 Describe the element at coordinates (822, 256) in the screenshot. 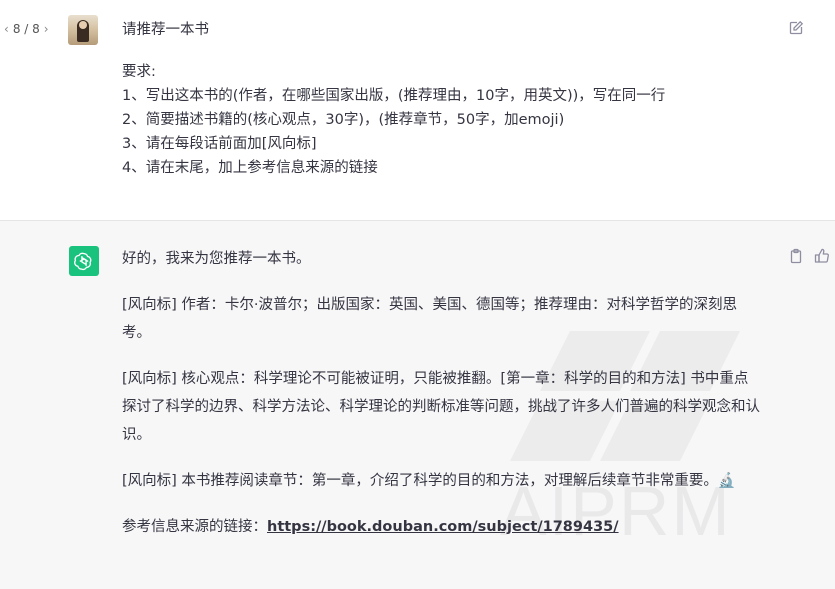

I see `thumbs-up-icon` at that location.